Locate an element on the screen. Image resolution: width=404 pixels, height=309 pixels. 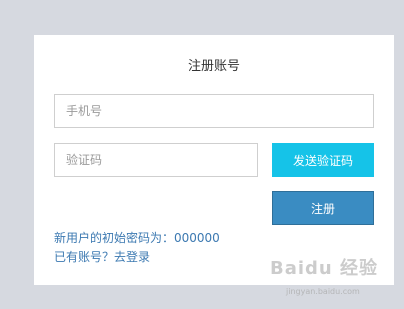
login-link: 已有账号？去登录 is located at coordinates (102, 256).